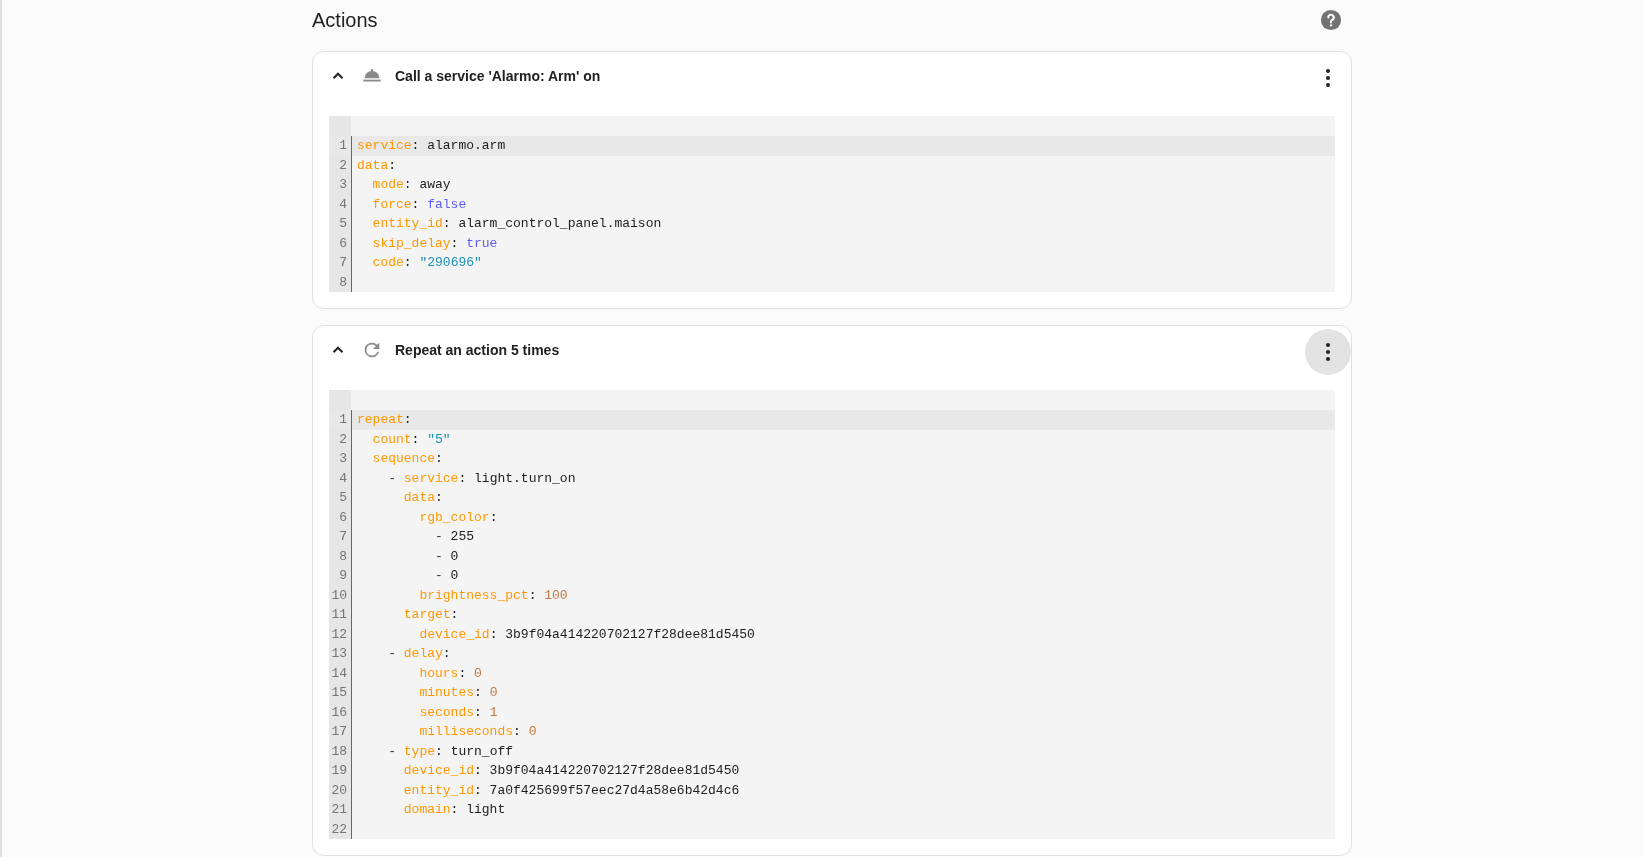 The width and height of the screenshot is (1644, 857). Describe the element at coordinates (340, 712) in the screenshot. I see `line-number: 16` at that location.